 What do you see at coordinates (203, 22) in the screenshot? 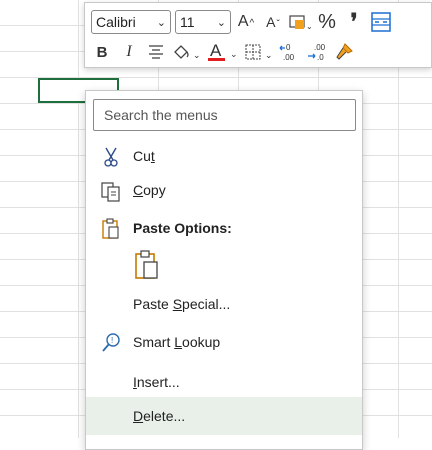
I see `font-size-dropdown: 11 ⌄` at bounding box center [203, 22].